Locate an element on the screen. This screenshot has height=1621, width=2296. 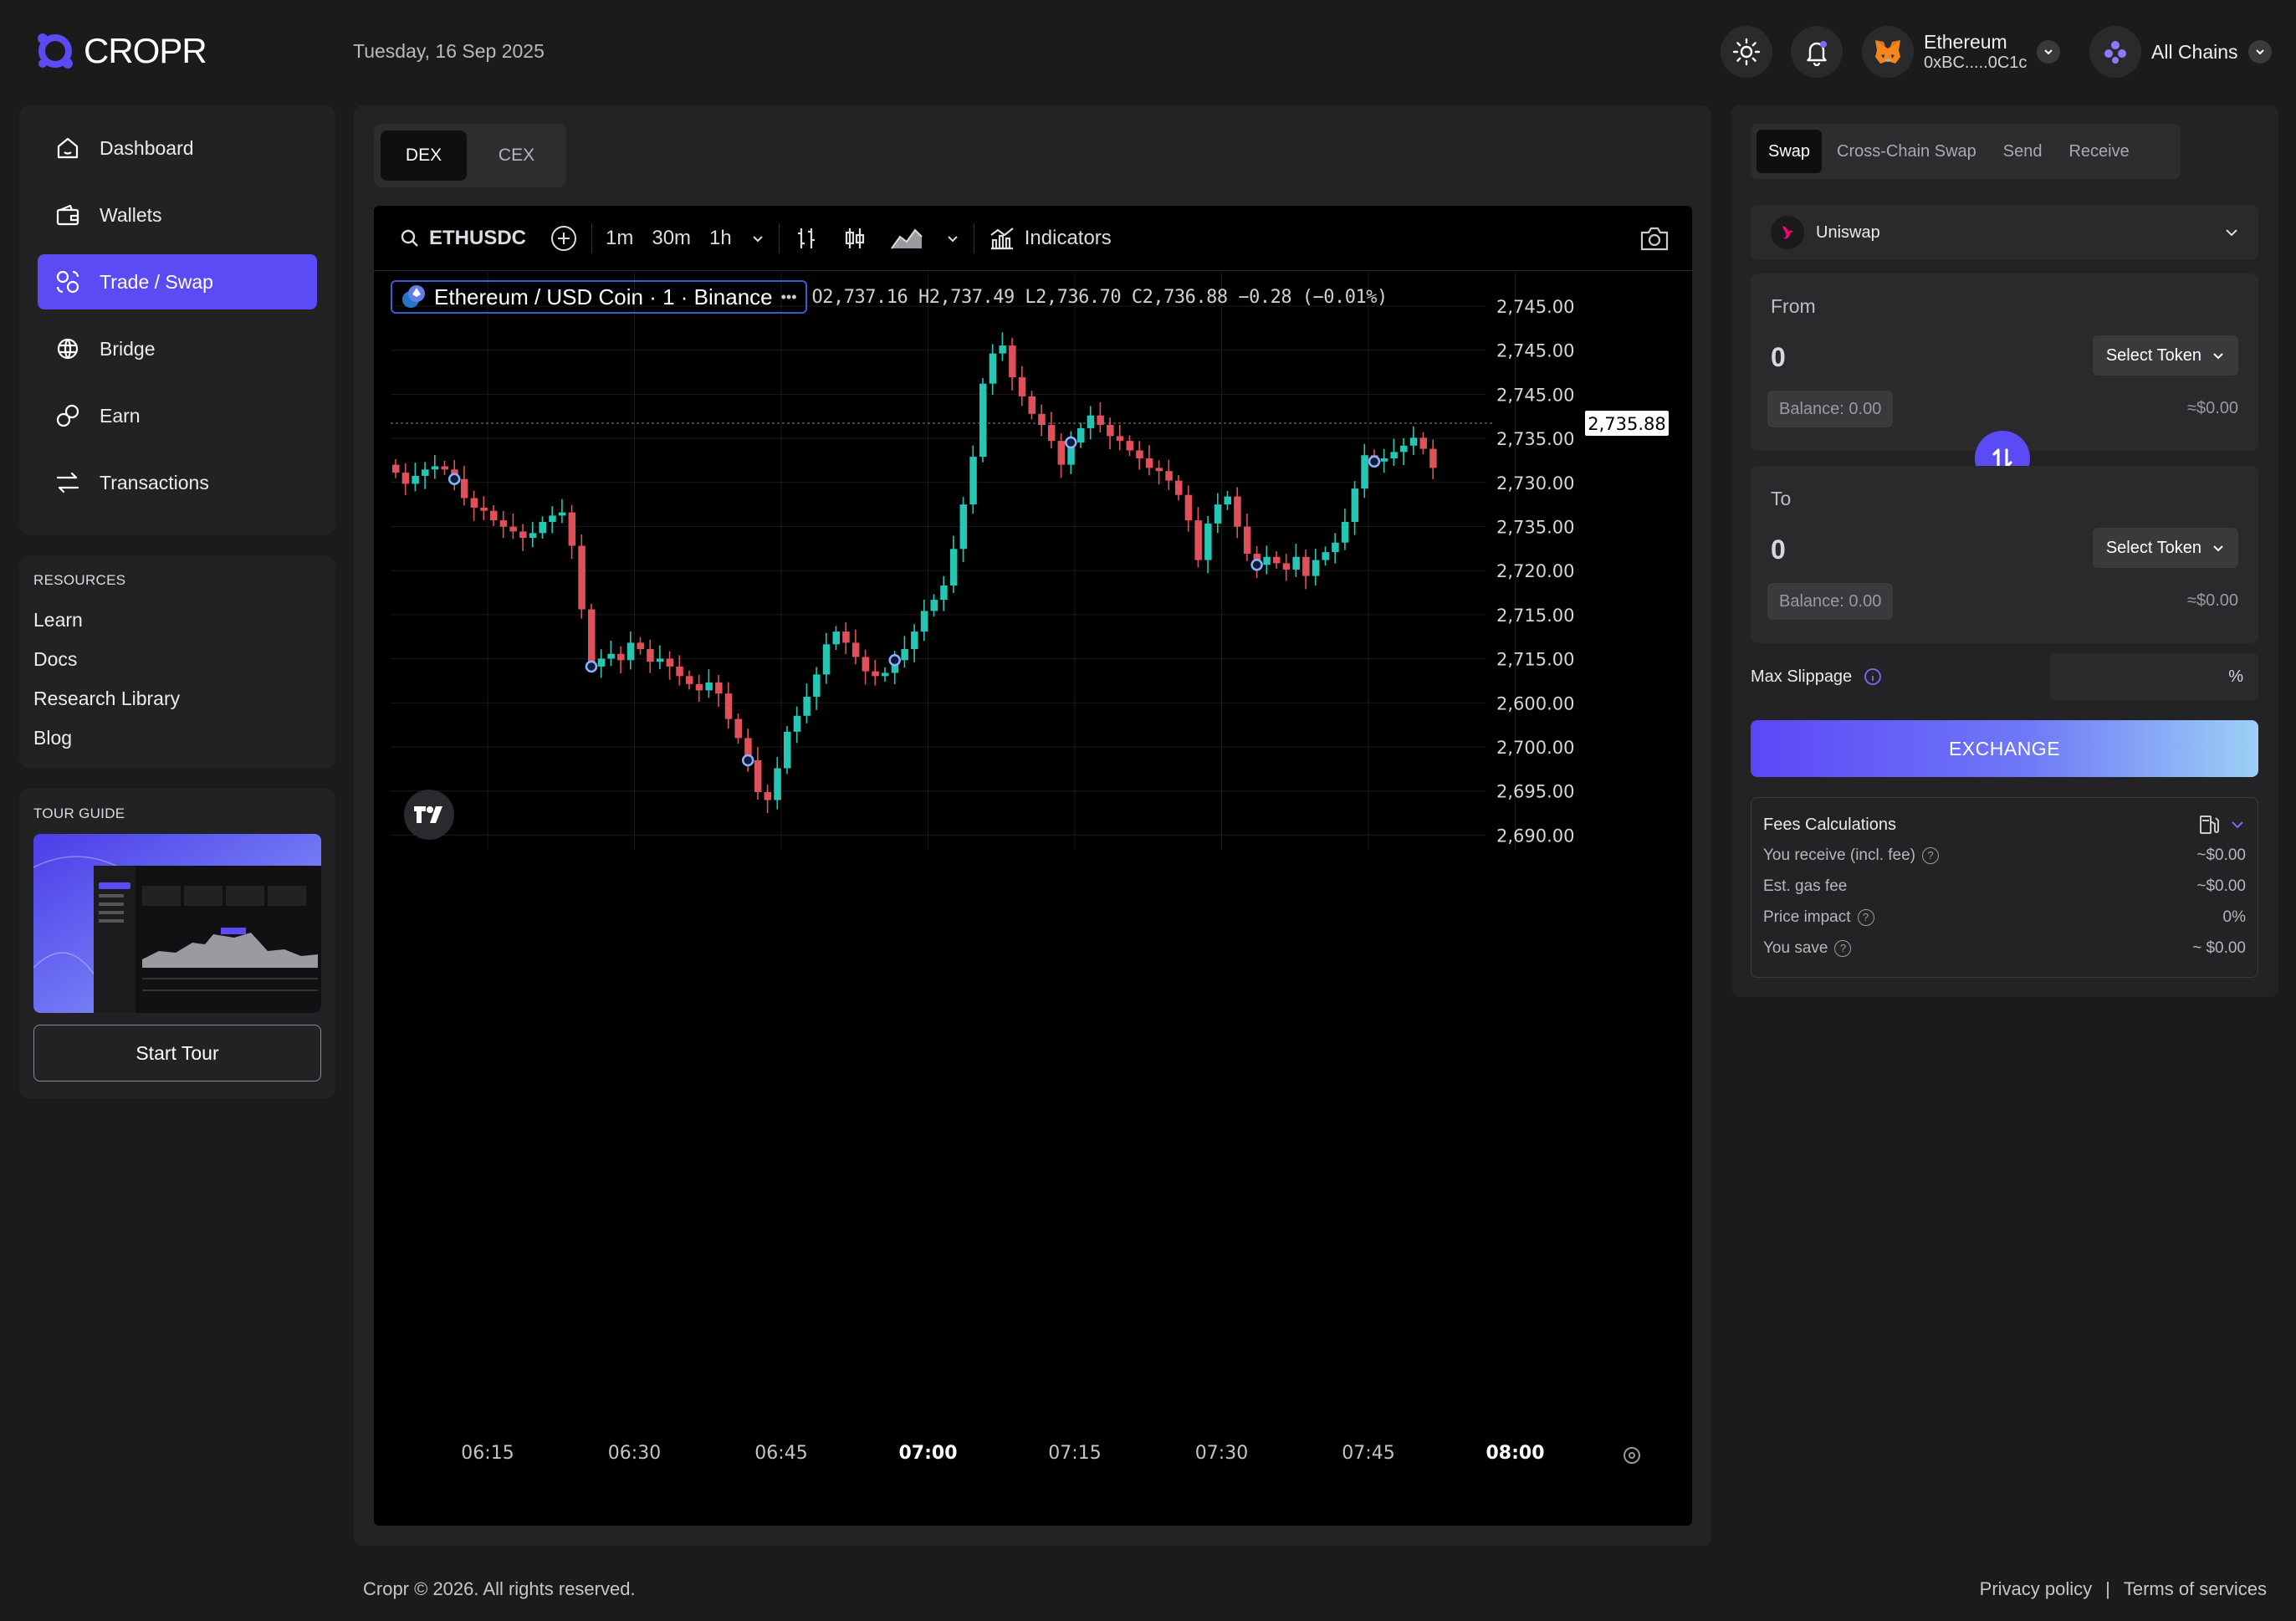
sidebar-item-label: Trade / Swap is located at coordinates (156, 281).